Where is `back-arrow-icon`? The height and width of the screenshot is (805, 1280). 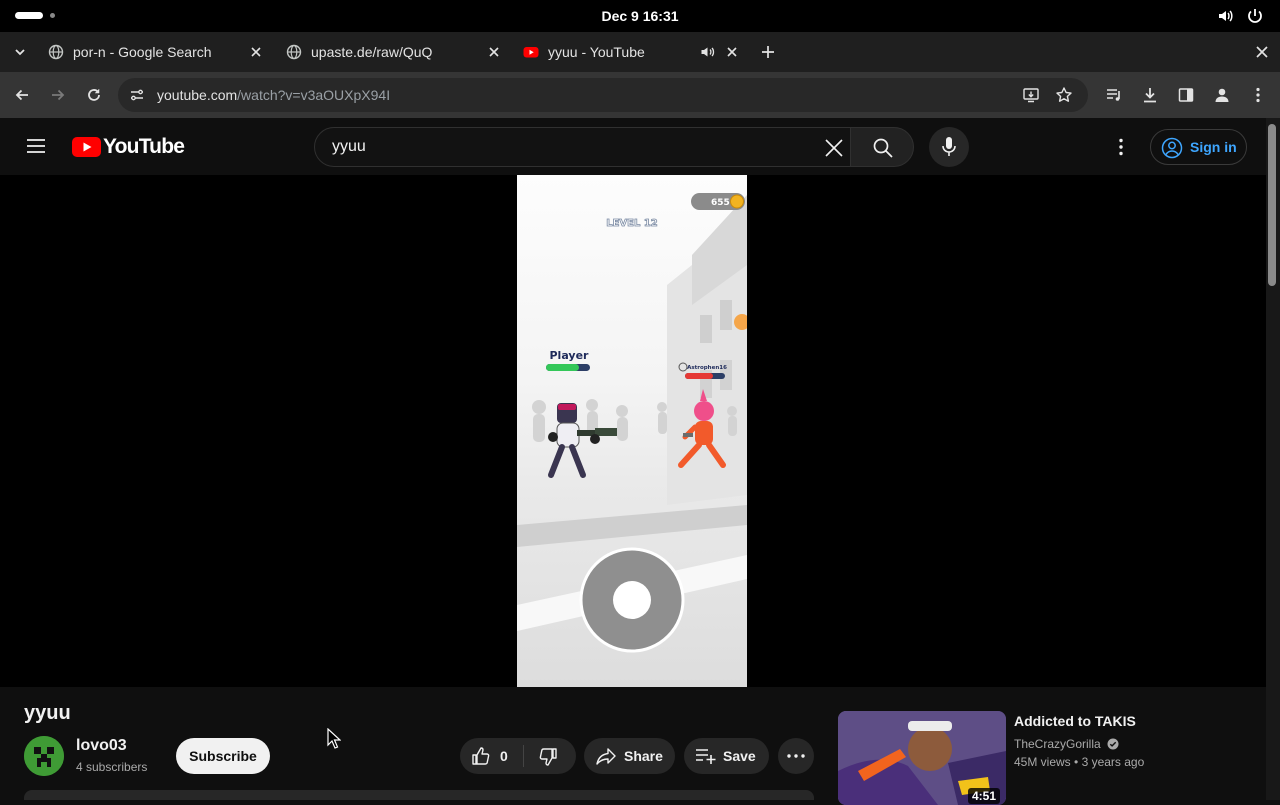
back-arrow-icon is located at coordinates (22, 95).